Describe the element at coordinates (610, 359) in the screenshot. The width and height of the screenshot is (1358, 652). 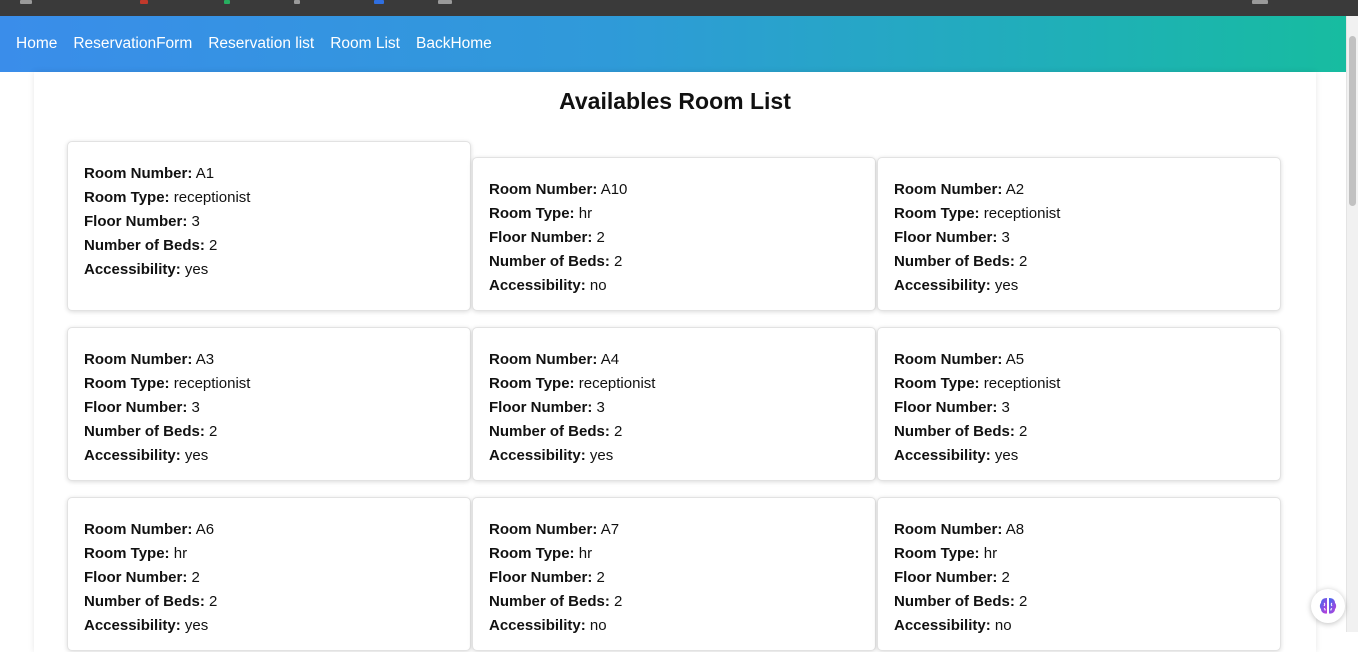
I see `room-number-value: A4` at that location.